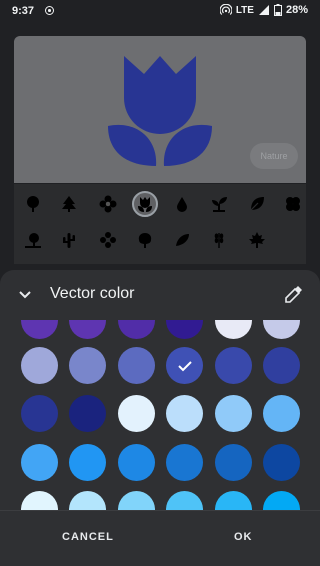 The width and height of the screenshot is (320, 566). What do you see at coordinates (219, 204) in the screenshot?
I see `sprout-icon` at bounding box center [219, 204].